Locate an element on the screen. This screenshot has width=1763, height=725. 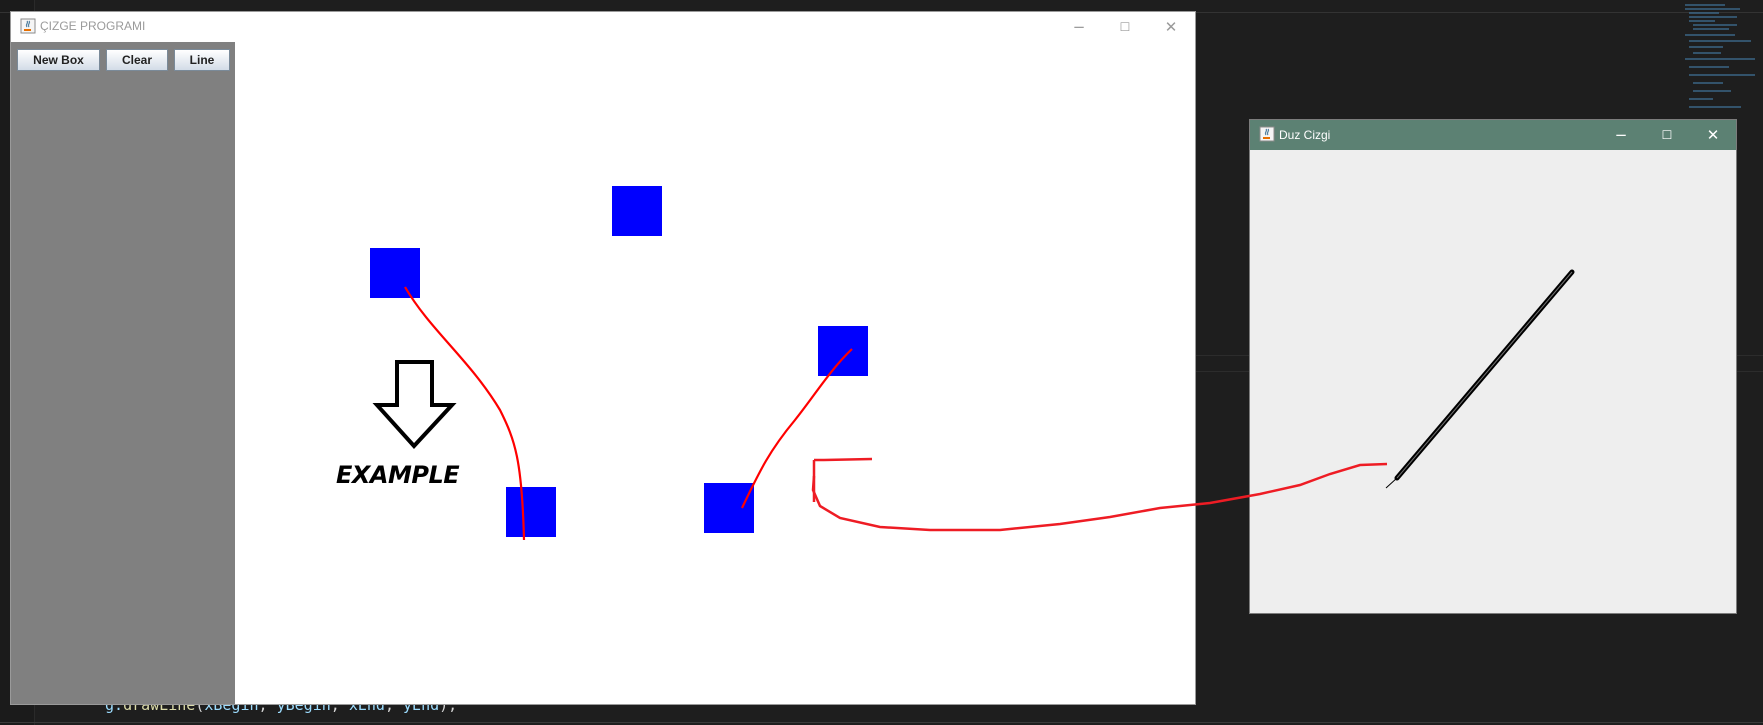
window-title: Duz Cizgi is located at coordinates (1305, 135).